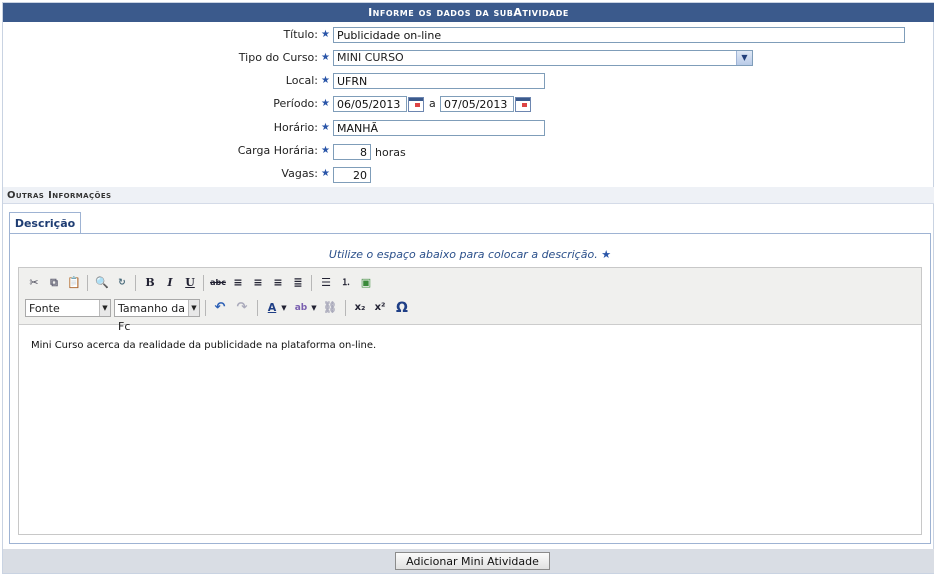  What do you see at coordinates (190, 283) in the screenshot?
I see `underline-icon: U` at bounding box center [190, 283].